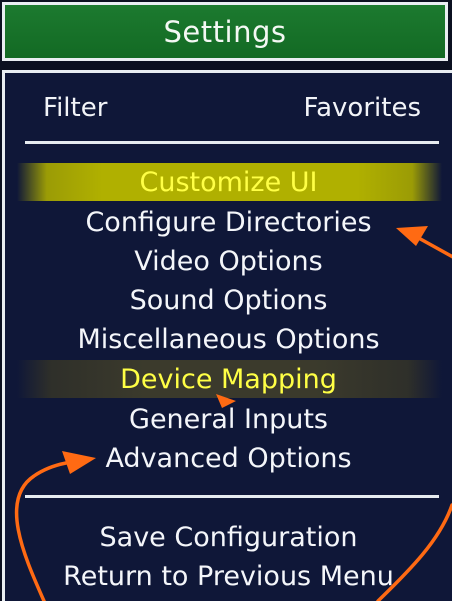  Describe the element at coordinates (228, 261) in the screenshot. I see `menu-item-video-options: Video Options` at that location.